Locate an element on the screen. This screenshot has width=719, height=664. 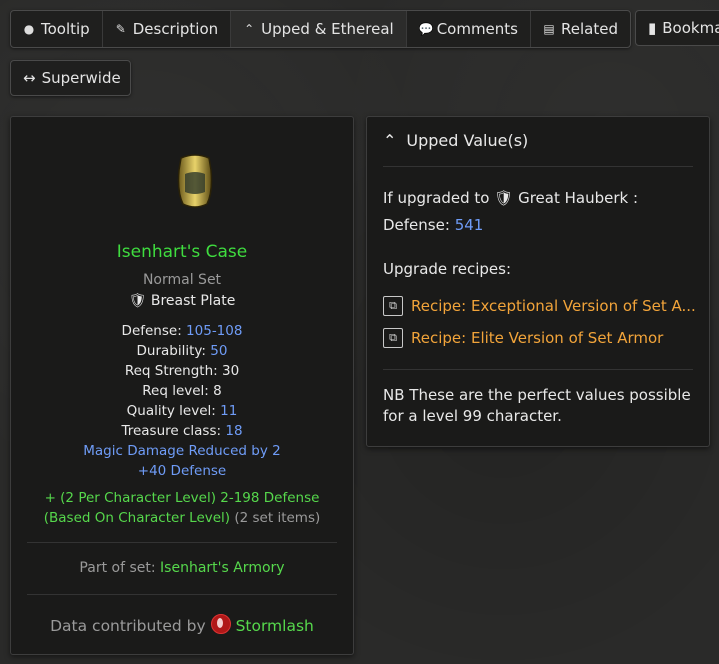
recipes-label: Upgrade recipes: is located at coordinates (447, 269).